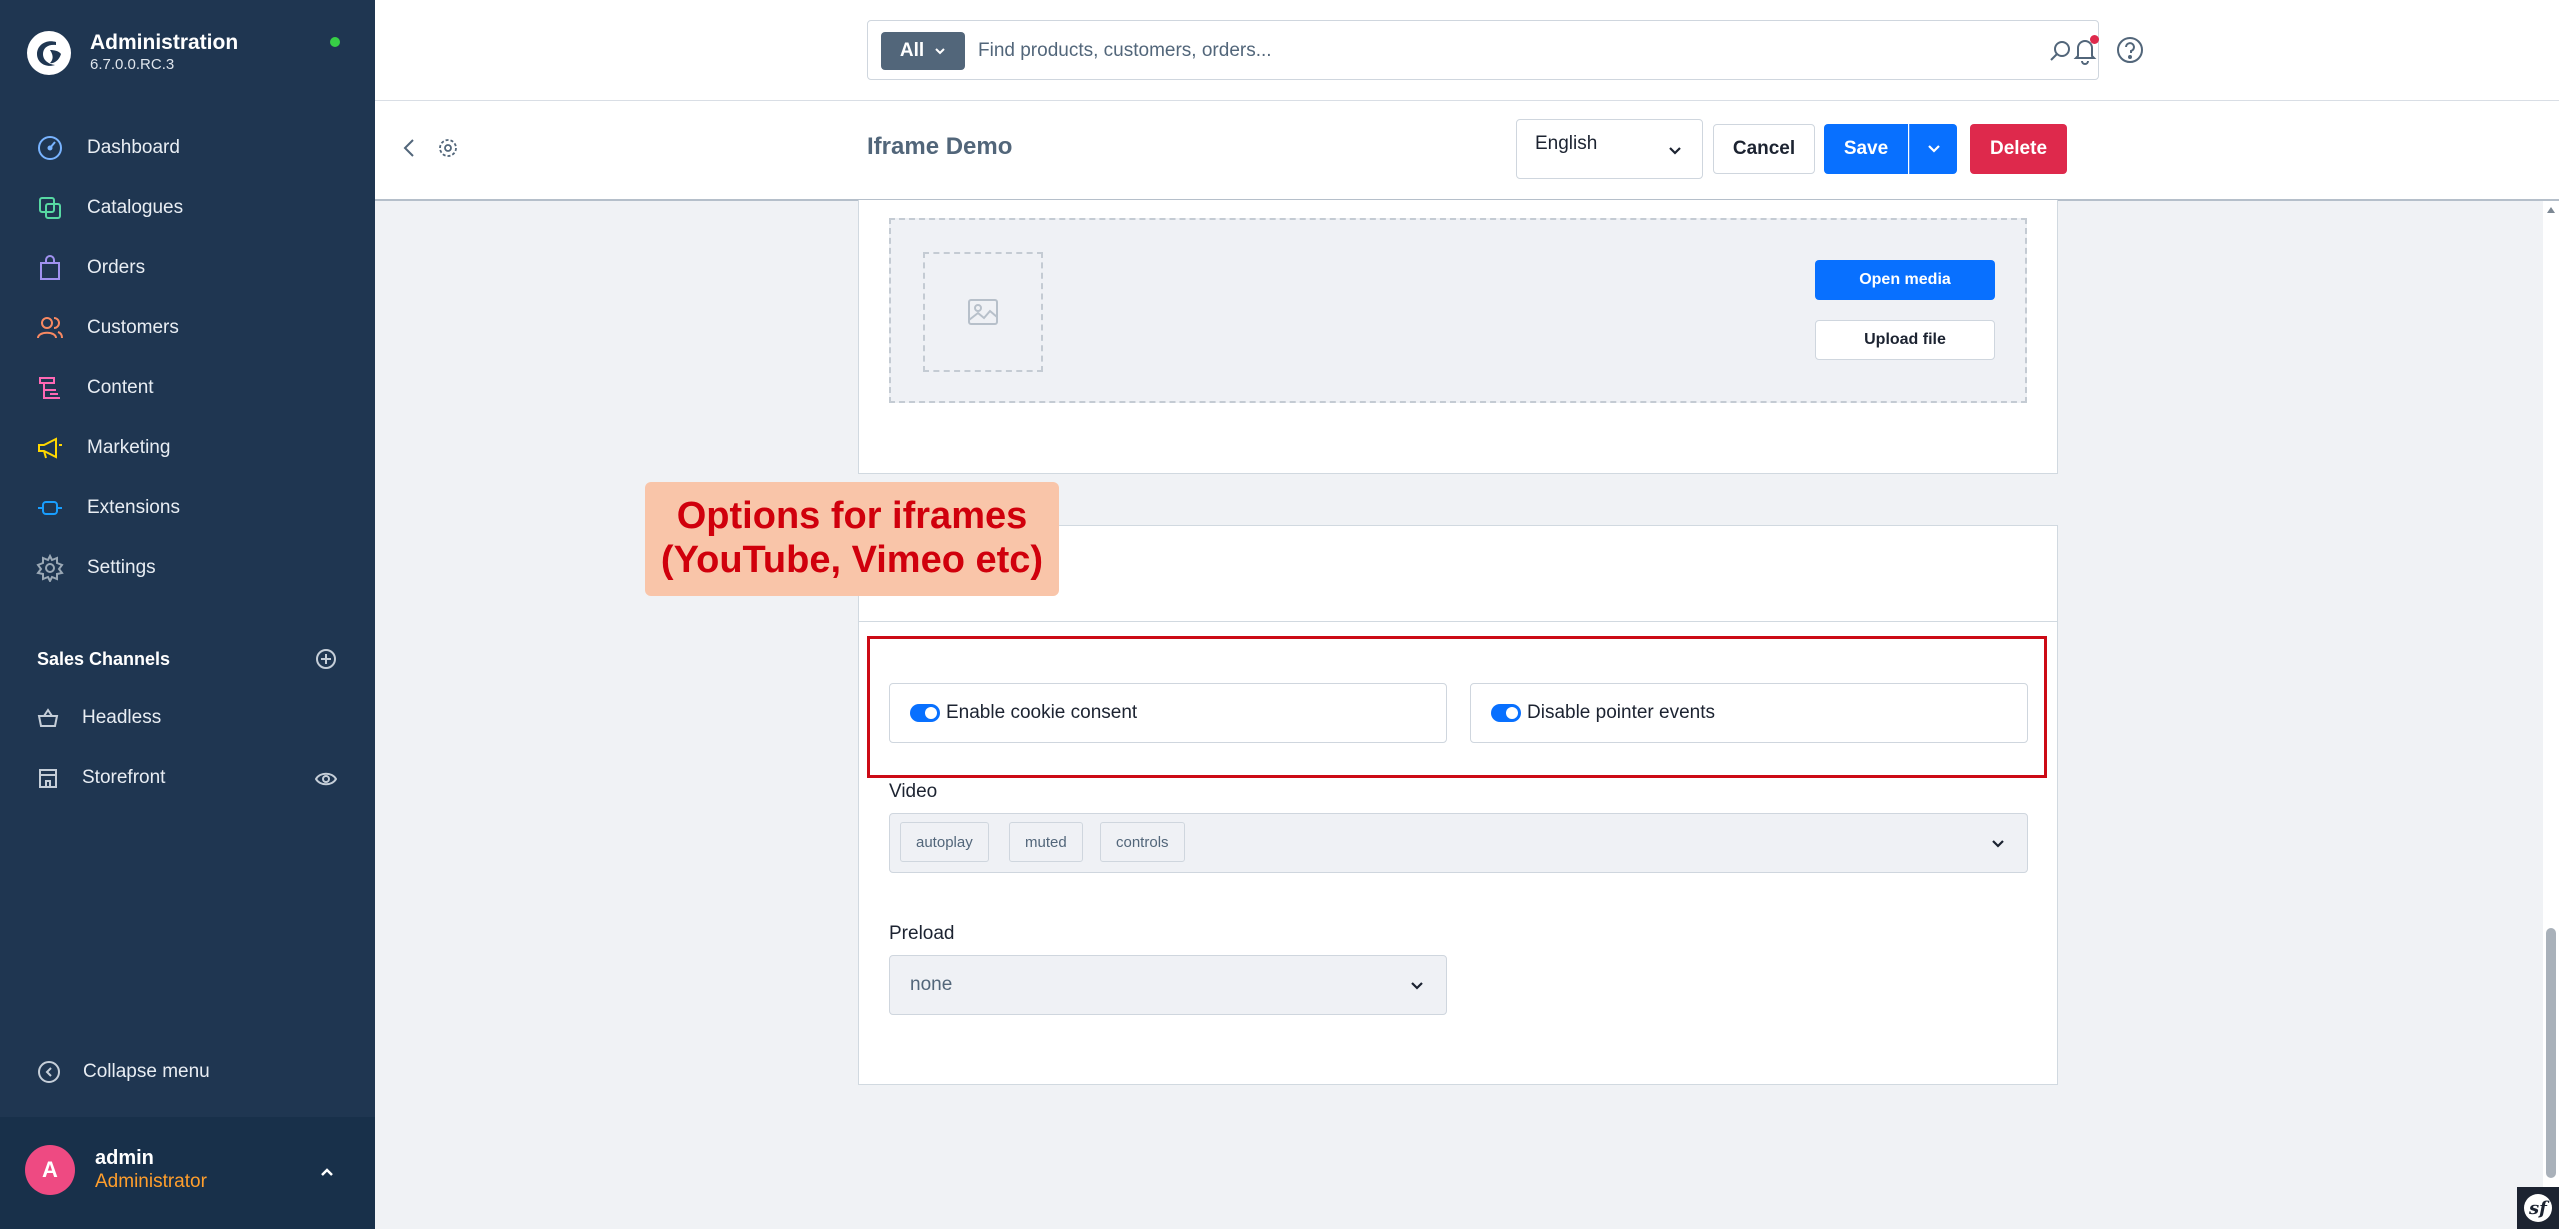 This screenshot has width=2559, height=1229. I want to click on catalogue-icon, so click(50, 208).